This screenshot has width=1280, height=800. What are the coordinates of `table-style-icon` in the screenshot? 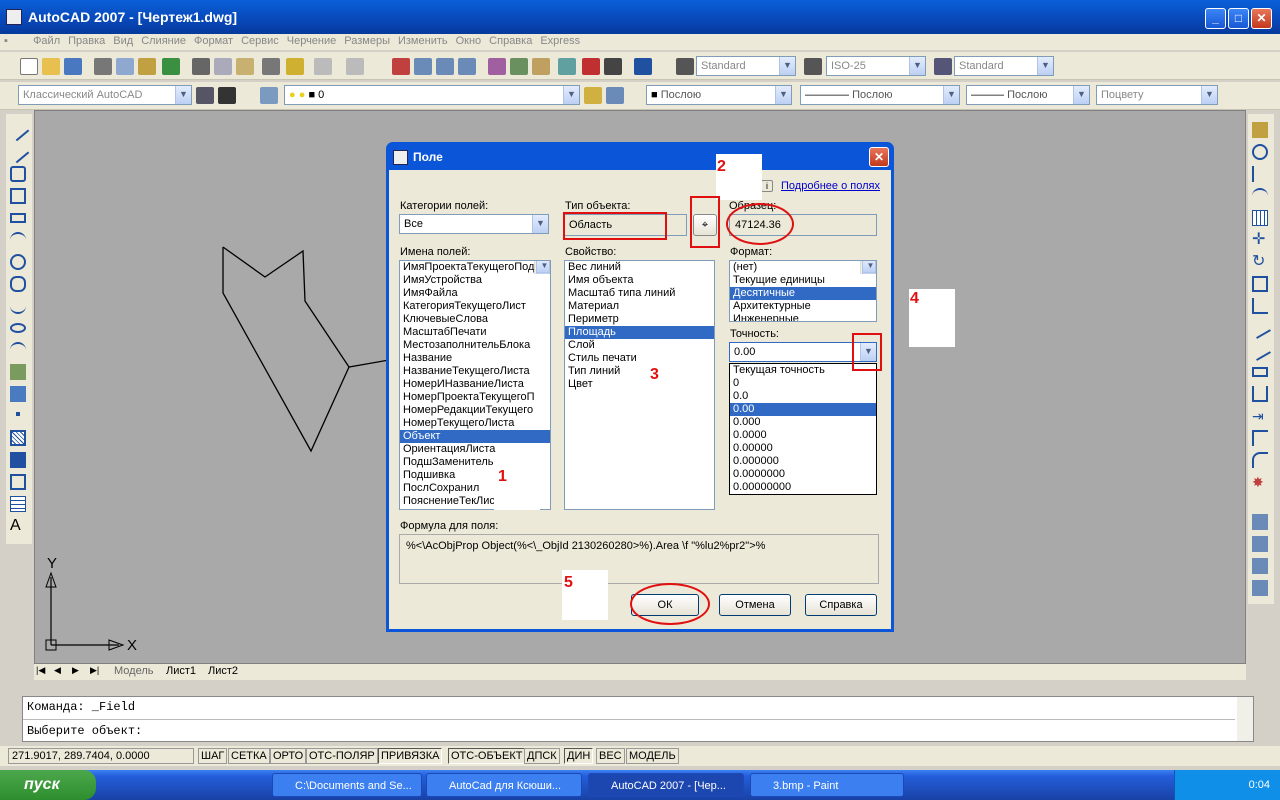 It's located at (943, 66).